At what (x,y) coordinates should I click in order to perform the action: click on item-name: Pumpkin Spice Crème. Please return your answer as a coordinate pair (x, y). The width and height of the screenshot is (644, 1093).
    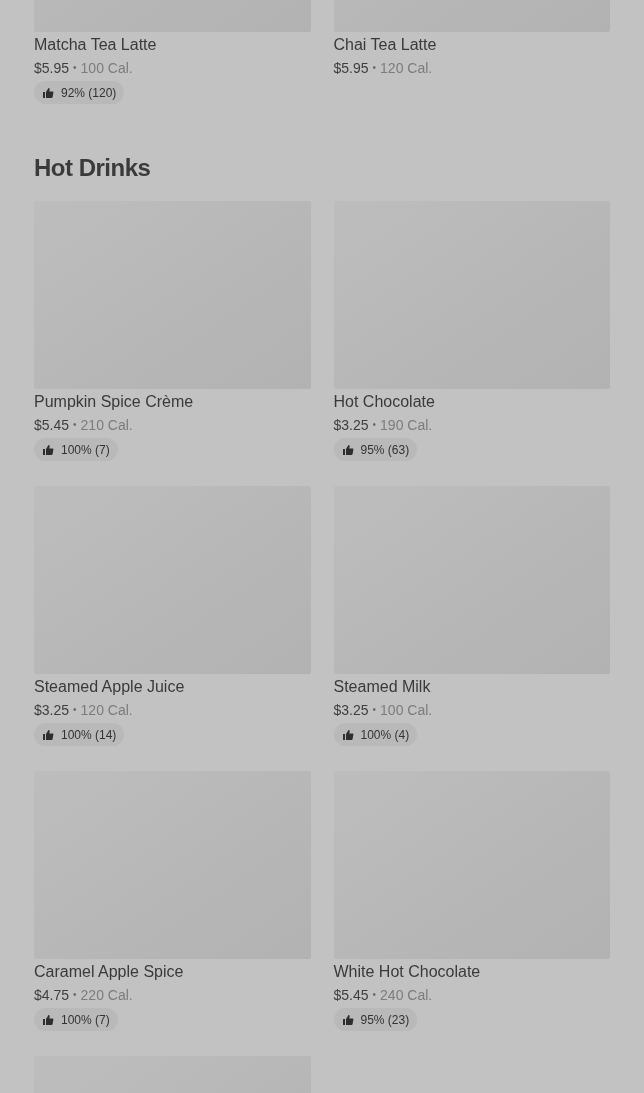
    Looking at the image, I should click on (114, 402).